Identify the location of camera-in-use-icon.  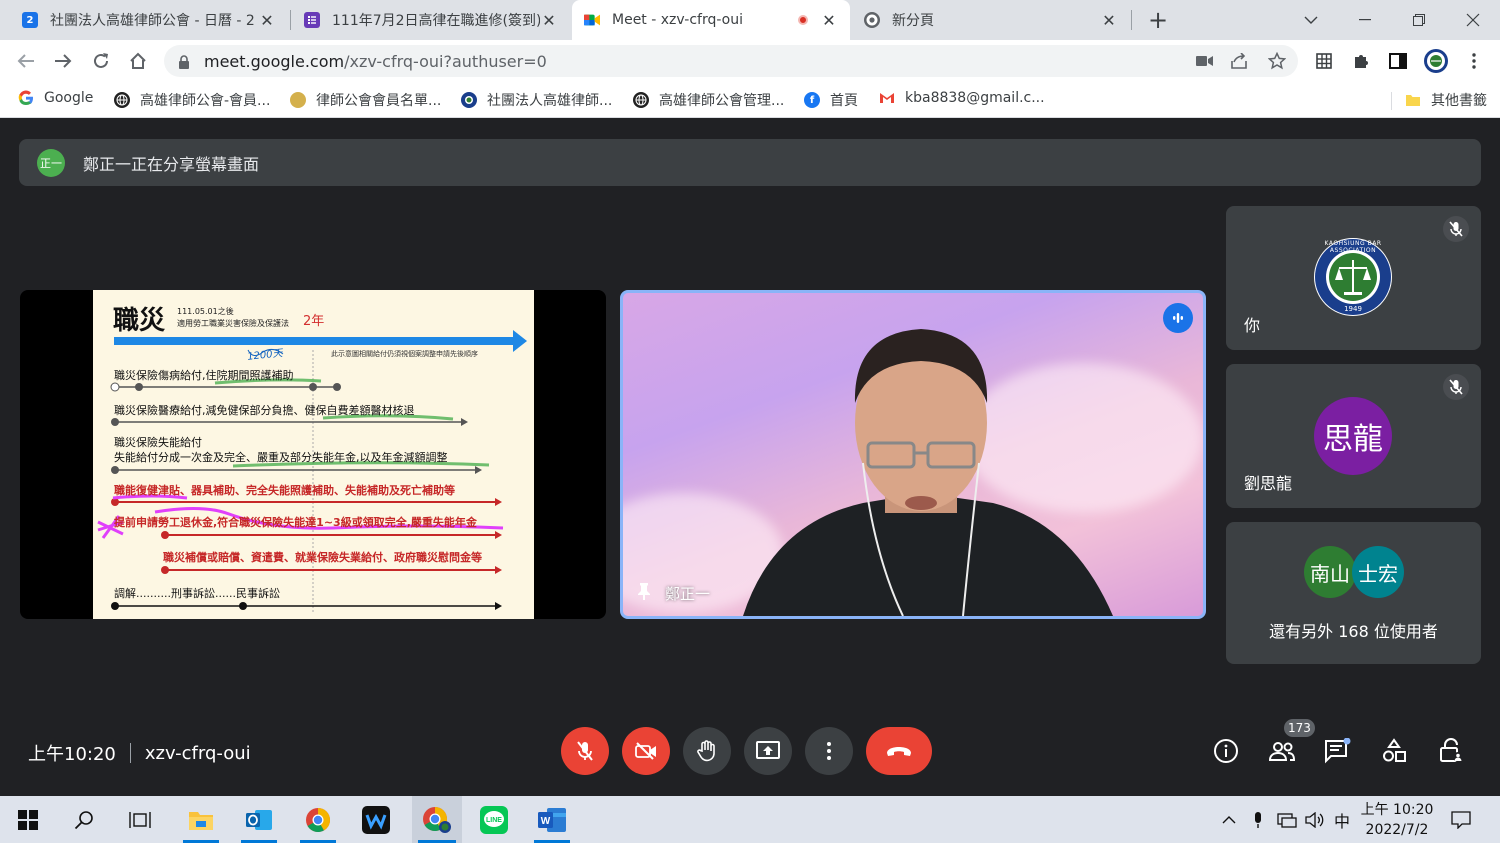
(1205, 61).